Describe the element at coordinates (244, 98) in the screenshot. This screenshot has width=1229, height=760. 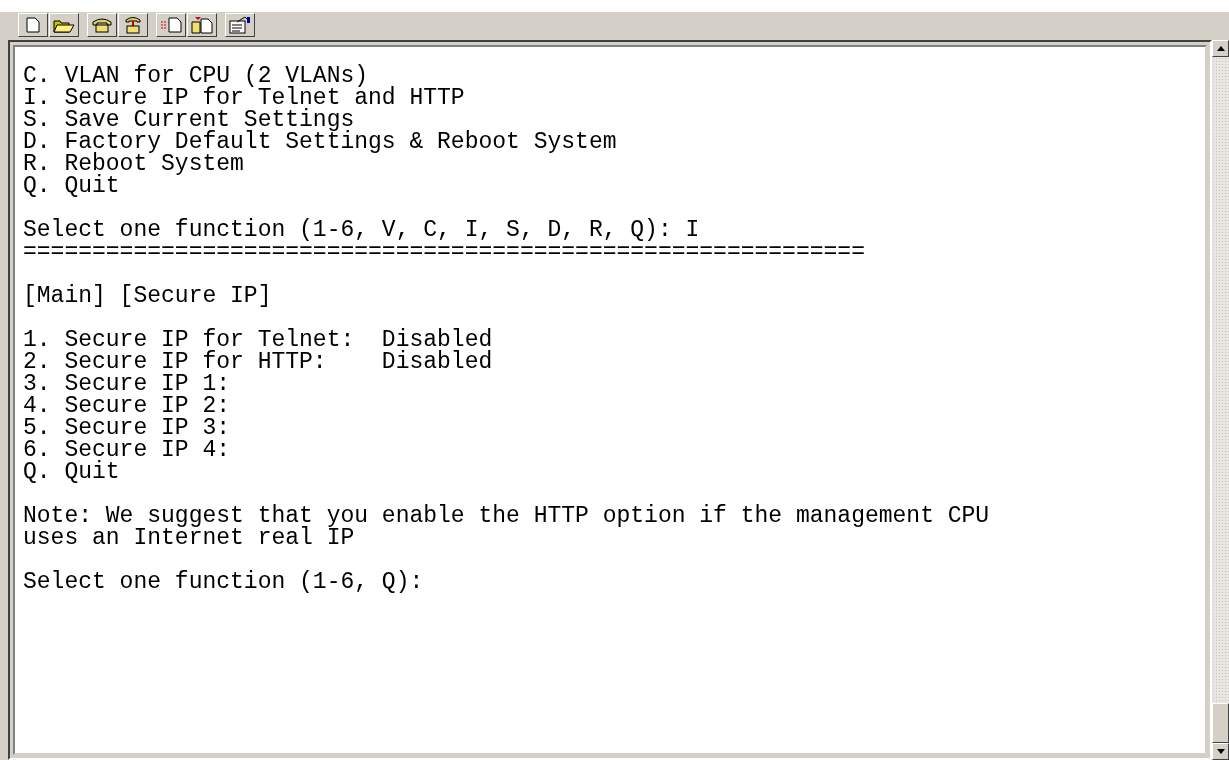
I see `terminal-line: I. Secure IP for Telnet and HTTP` at that location.